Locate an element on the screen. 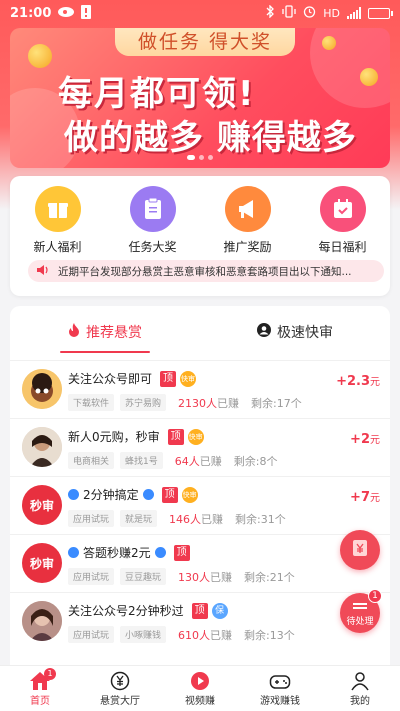 The height and width of the screenshot is (711, 400). menu-item-newbie: 新人福利 is located at coordinates (58, 220).